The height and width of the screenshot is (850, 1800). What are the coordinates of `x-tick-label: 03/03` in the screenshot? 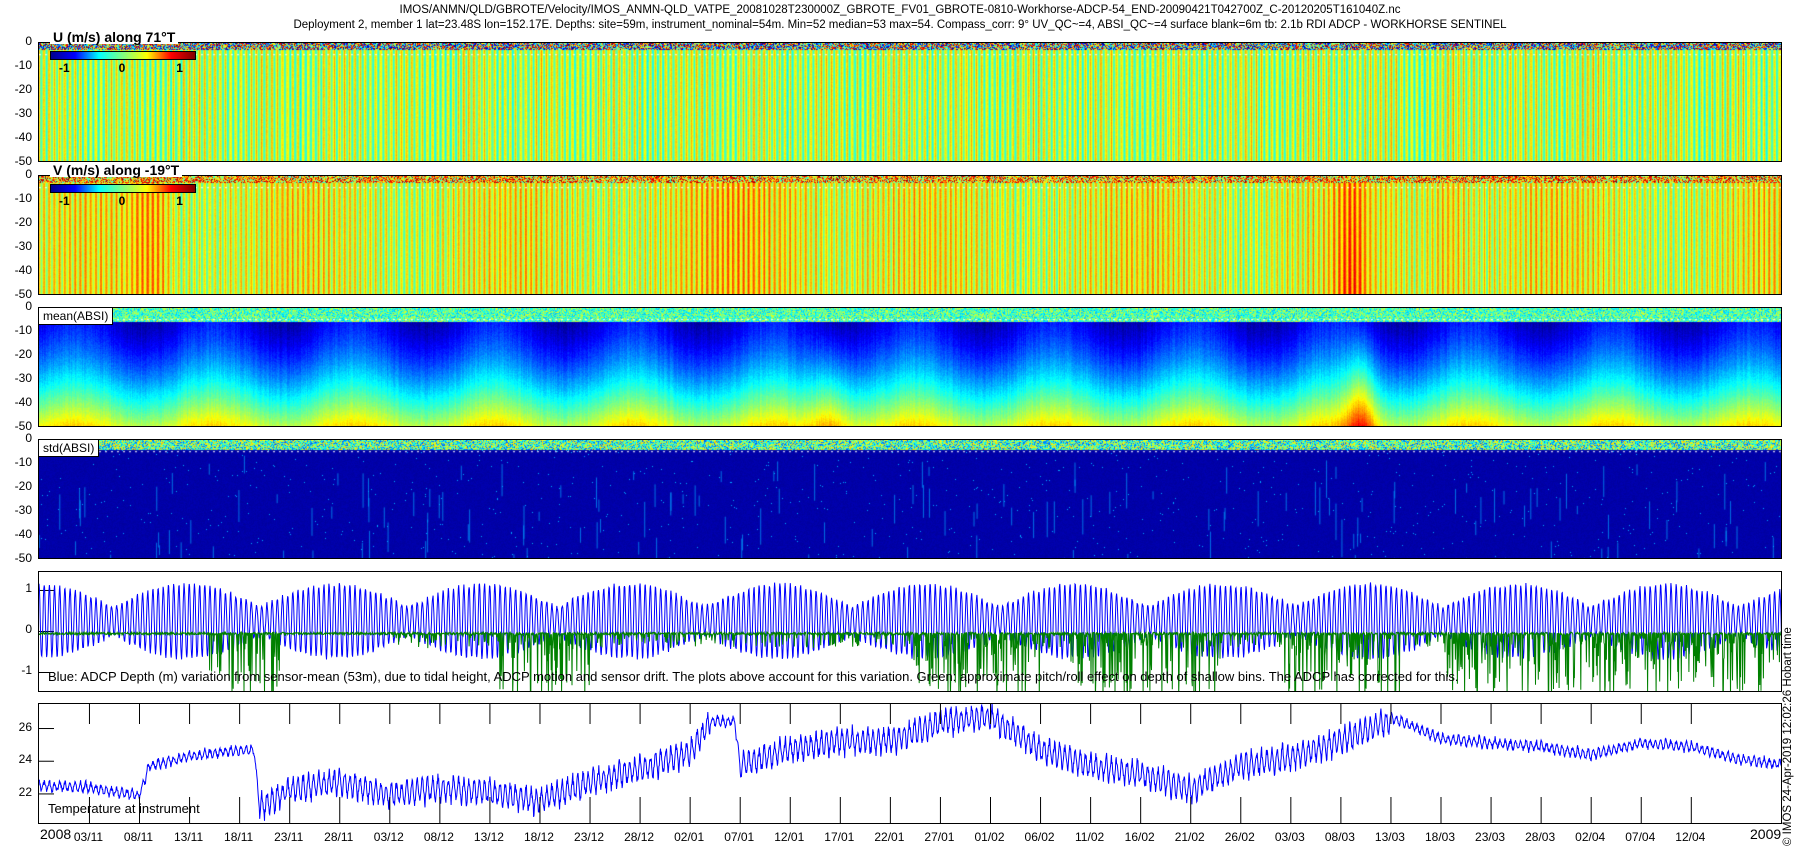 It's located at (1289, 837).